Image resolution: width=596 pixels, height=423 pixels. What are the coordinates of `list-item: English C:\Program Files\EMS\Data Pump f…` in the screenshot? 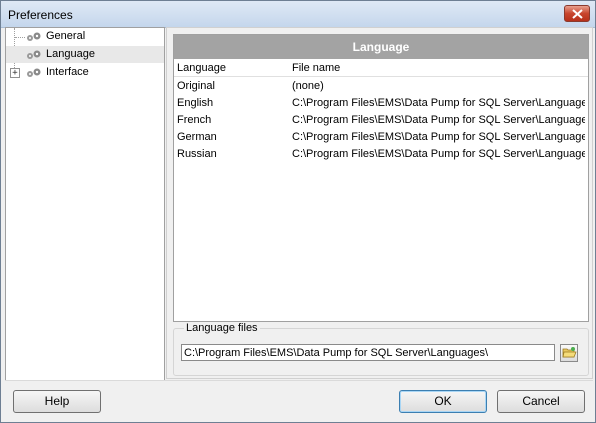 It's located at (381, 103).